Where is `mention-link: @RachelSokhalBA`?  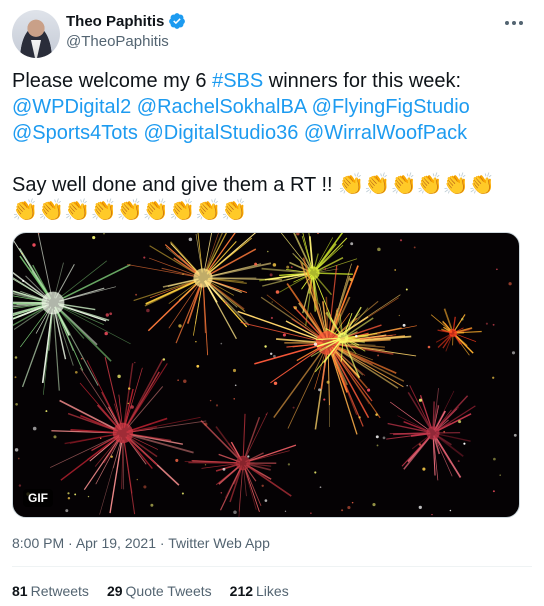
mention-link: @RachelSokhalBA is located at coordinates (221, 107).